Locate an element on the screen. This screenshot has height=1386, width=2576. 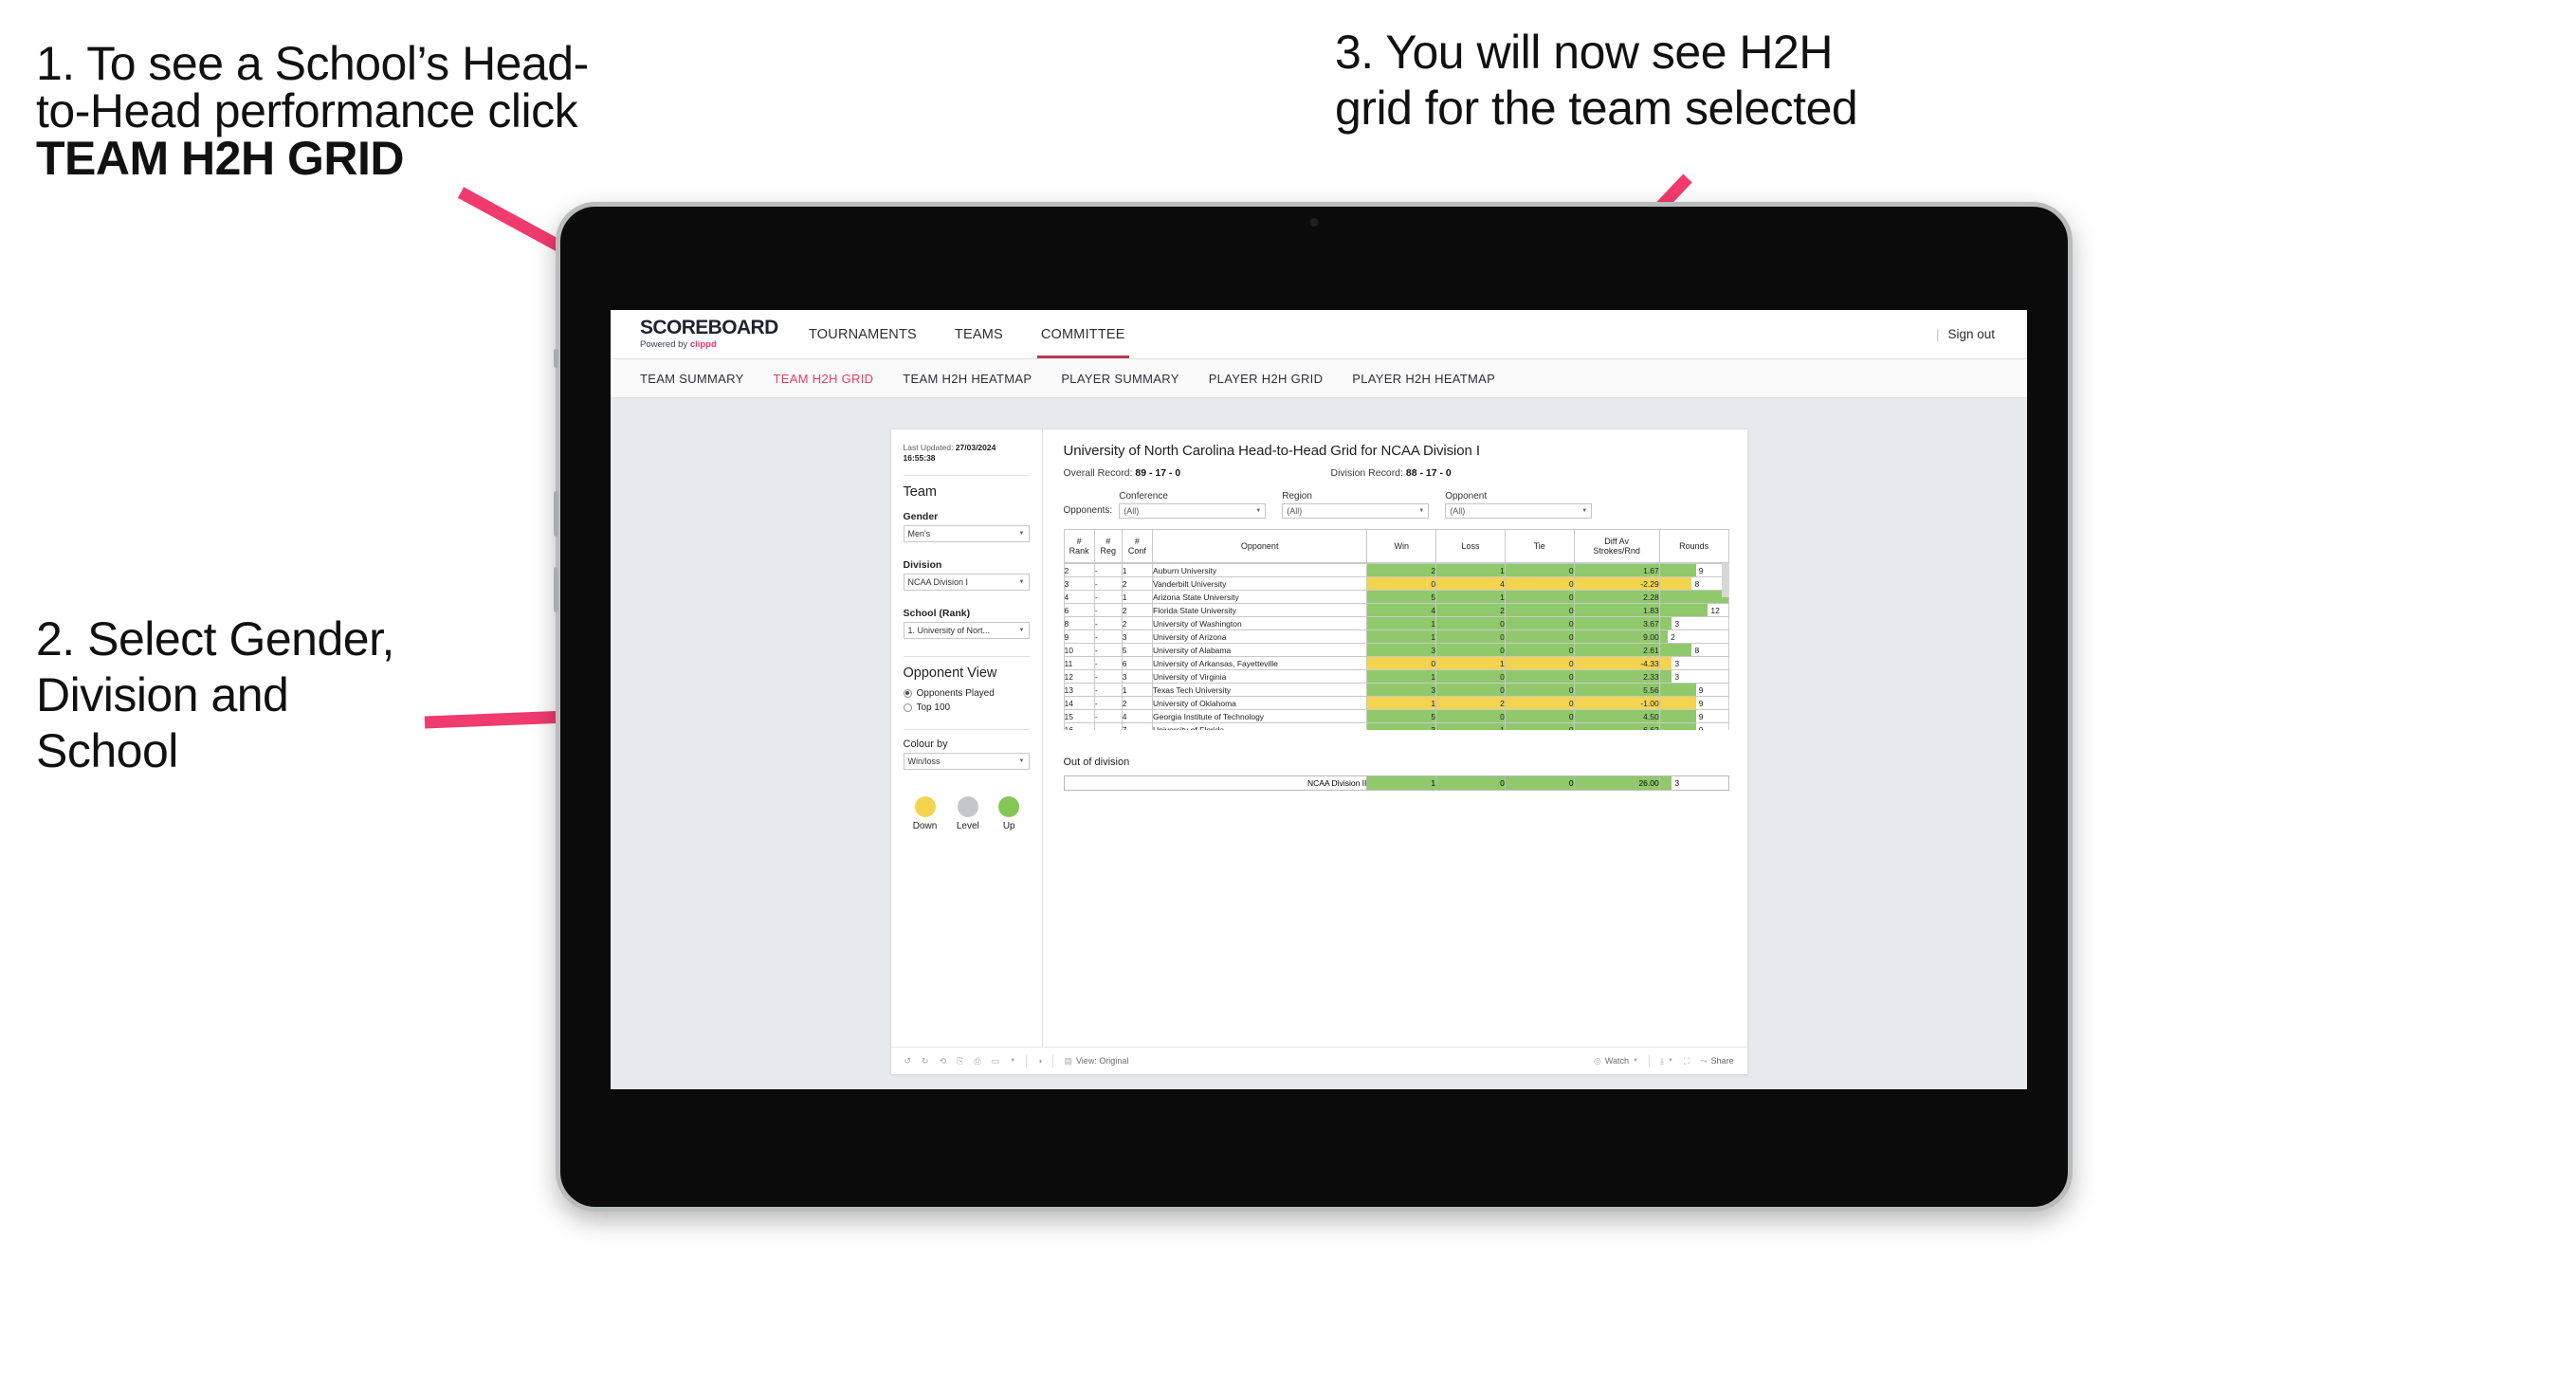
legend-item-down: Down is located at coordinates (925, 813).